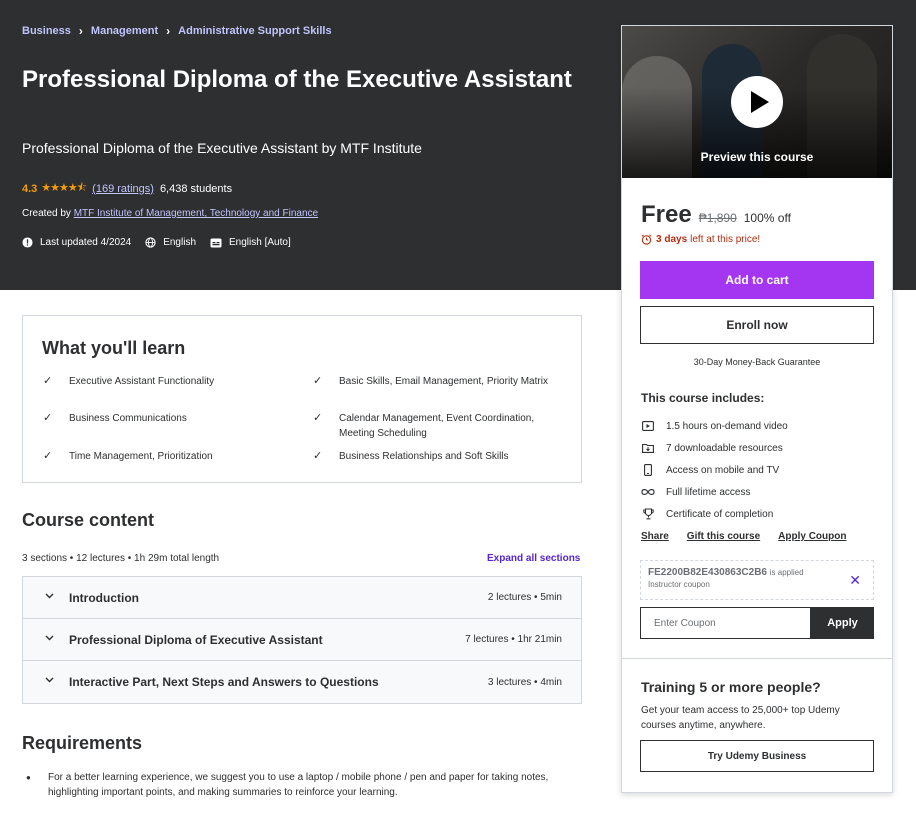 The image size is (916, 823). What do you see at coordinates (720, 514) in the screenshot?
I see `include-label: Certificate of completion` at bounding box center [720, 514].